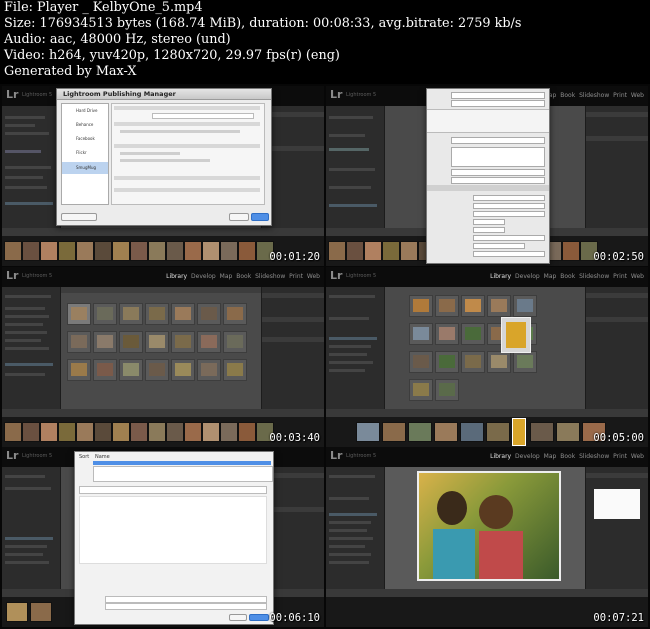 The width and height of the screenshot is (650, 629). I want to click on save-button, so click(260, 217).